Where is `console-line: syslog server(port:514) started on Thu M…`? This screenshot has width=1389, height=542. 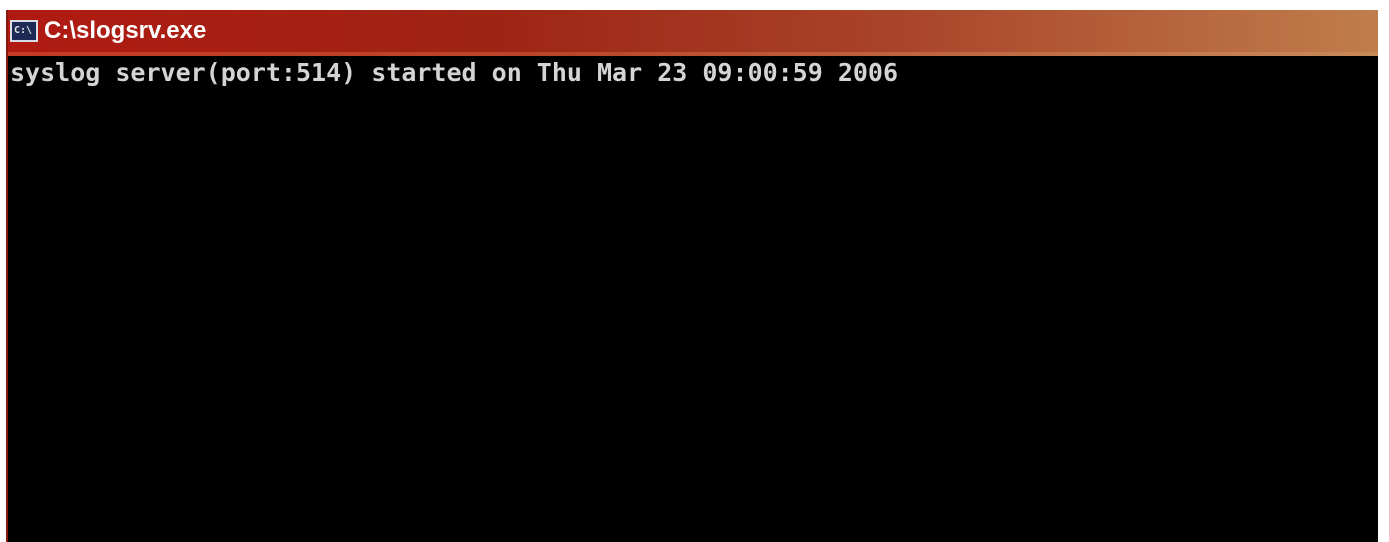 console-line: syslog server(port:514) started on Thu M… is located at coordinates (454, 72).